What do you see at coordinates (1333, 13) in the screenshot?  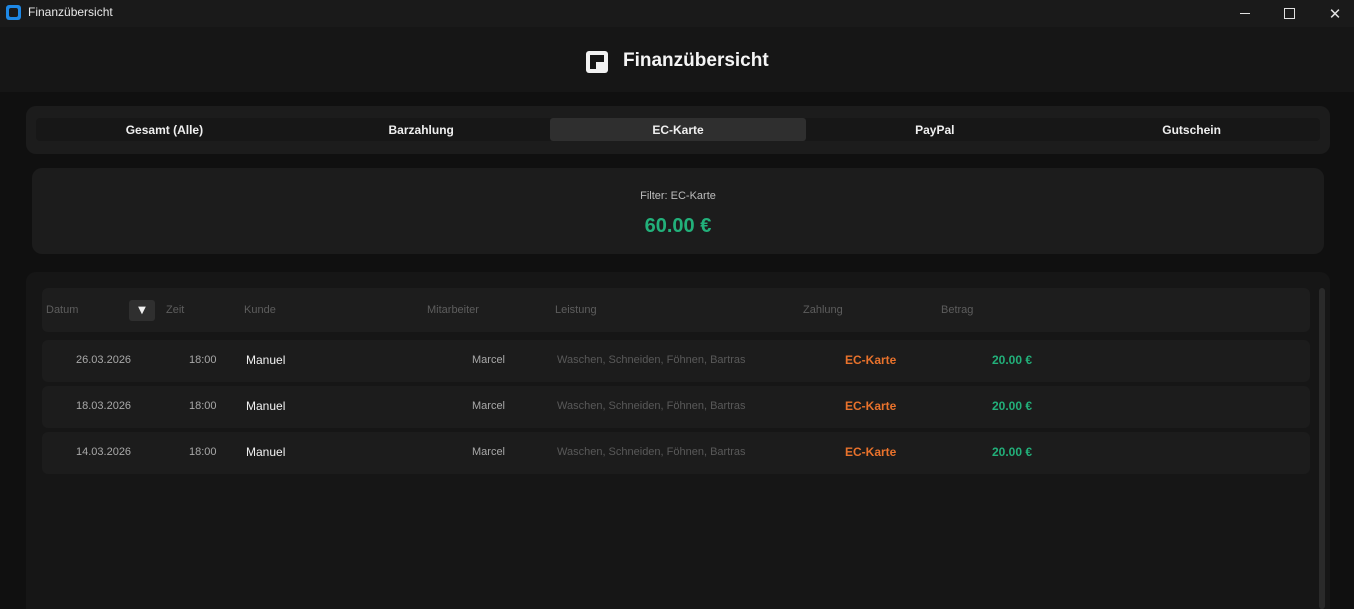 I see `close-button: ✕` at bounding box center [1333, 13].